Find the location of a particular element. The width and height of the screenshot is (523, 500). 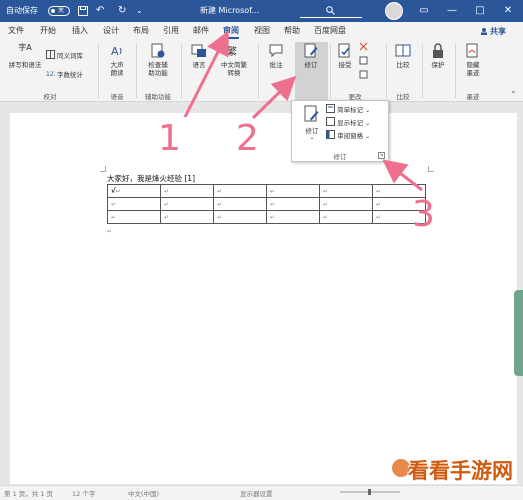

annotation-number: 2 is located at coordinates (247, 138).